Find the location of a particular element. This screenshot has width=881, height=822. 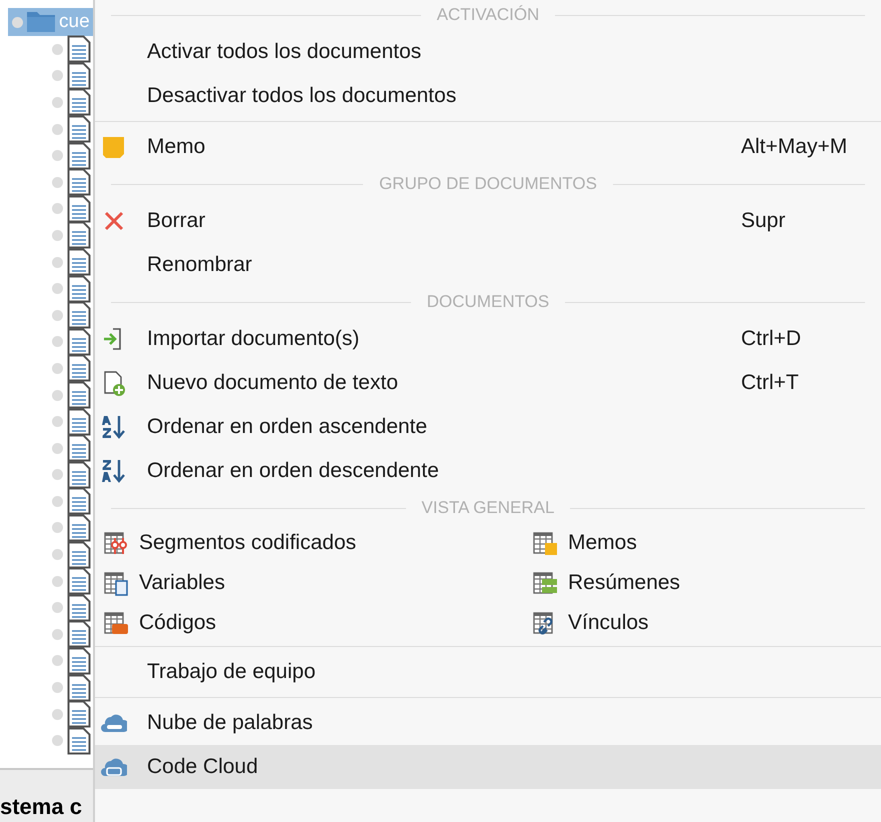

table-note-icon is located at coordinates (545, 543).